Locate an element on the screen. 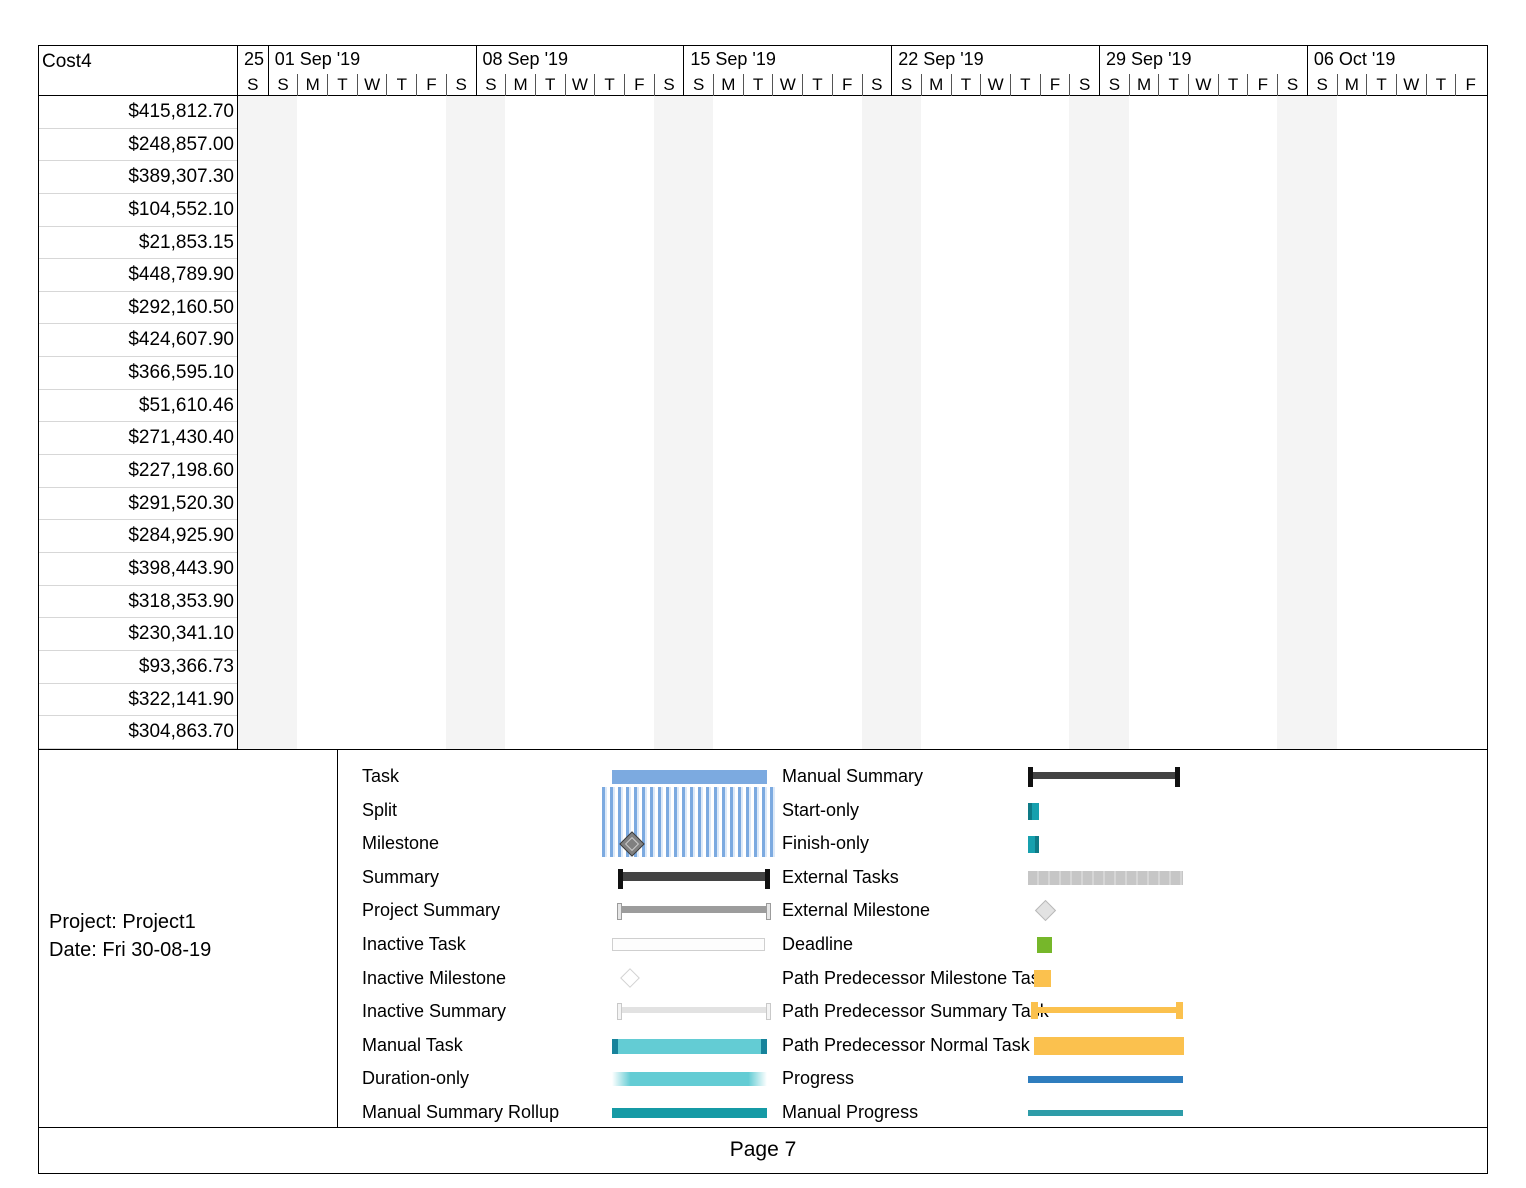 Image resolution: width=1526 pixels, height=1188 pixels. cost-cell: $318,353.90 is located at coordinates (138, 602).